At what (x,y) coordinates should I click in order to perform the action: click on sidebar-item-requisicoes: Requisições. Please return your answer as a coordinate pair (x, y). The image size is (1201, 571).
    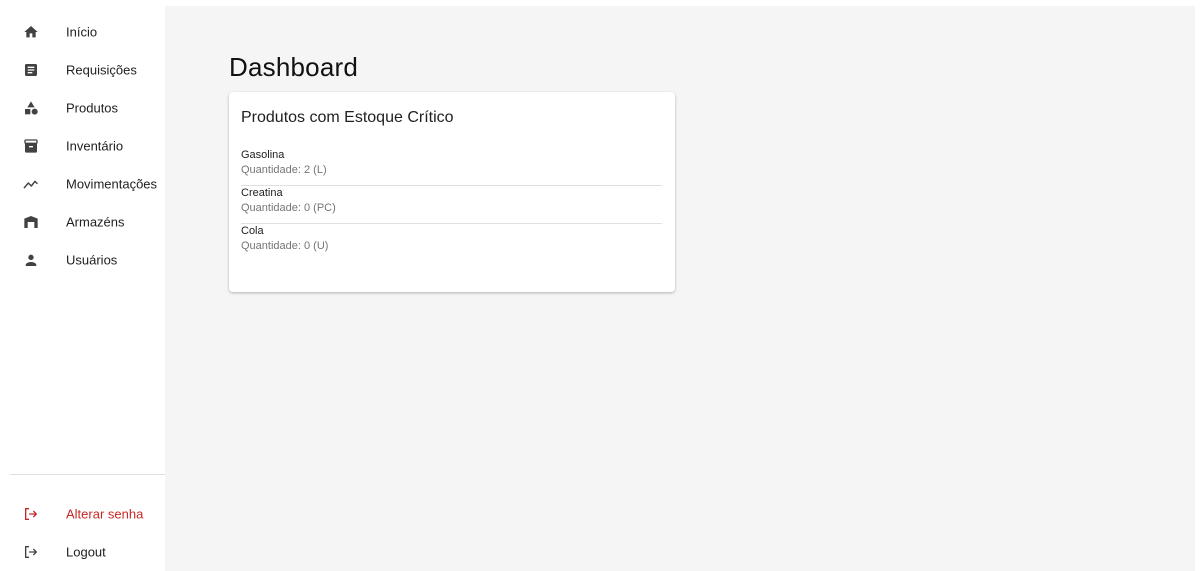
    Looking at the image, I should click on (87, 70).